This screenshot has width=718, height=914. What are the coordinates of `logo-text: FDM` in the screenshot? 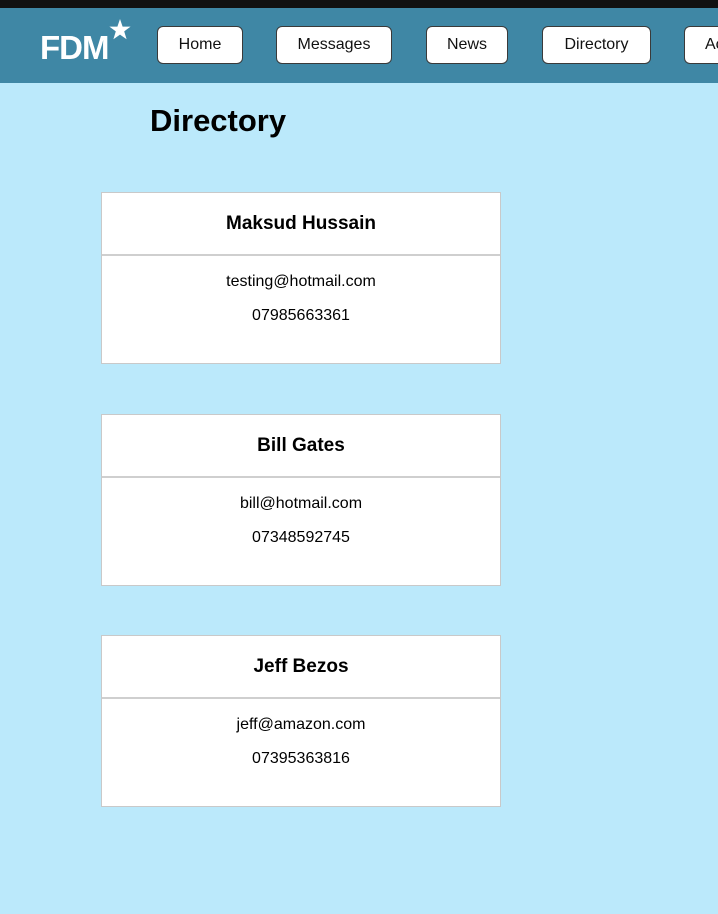 It's located at (74, 47).